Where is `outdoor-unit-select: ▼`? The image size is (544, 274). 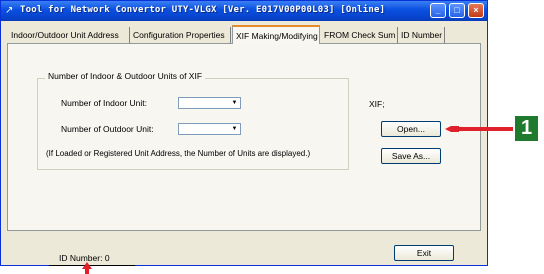 outdoor-unit-select: ▼ is located at coordinates (209, 129).